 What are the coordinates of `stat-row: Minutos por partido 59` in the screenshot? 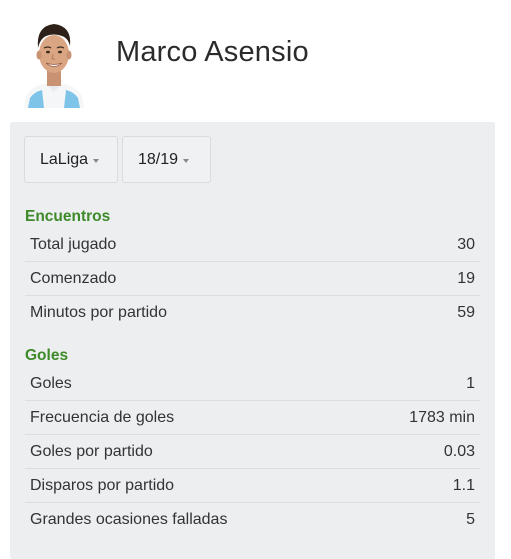 It's located at (252, 313).